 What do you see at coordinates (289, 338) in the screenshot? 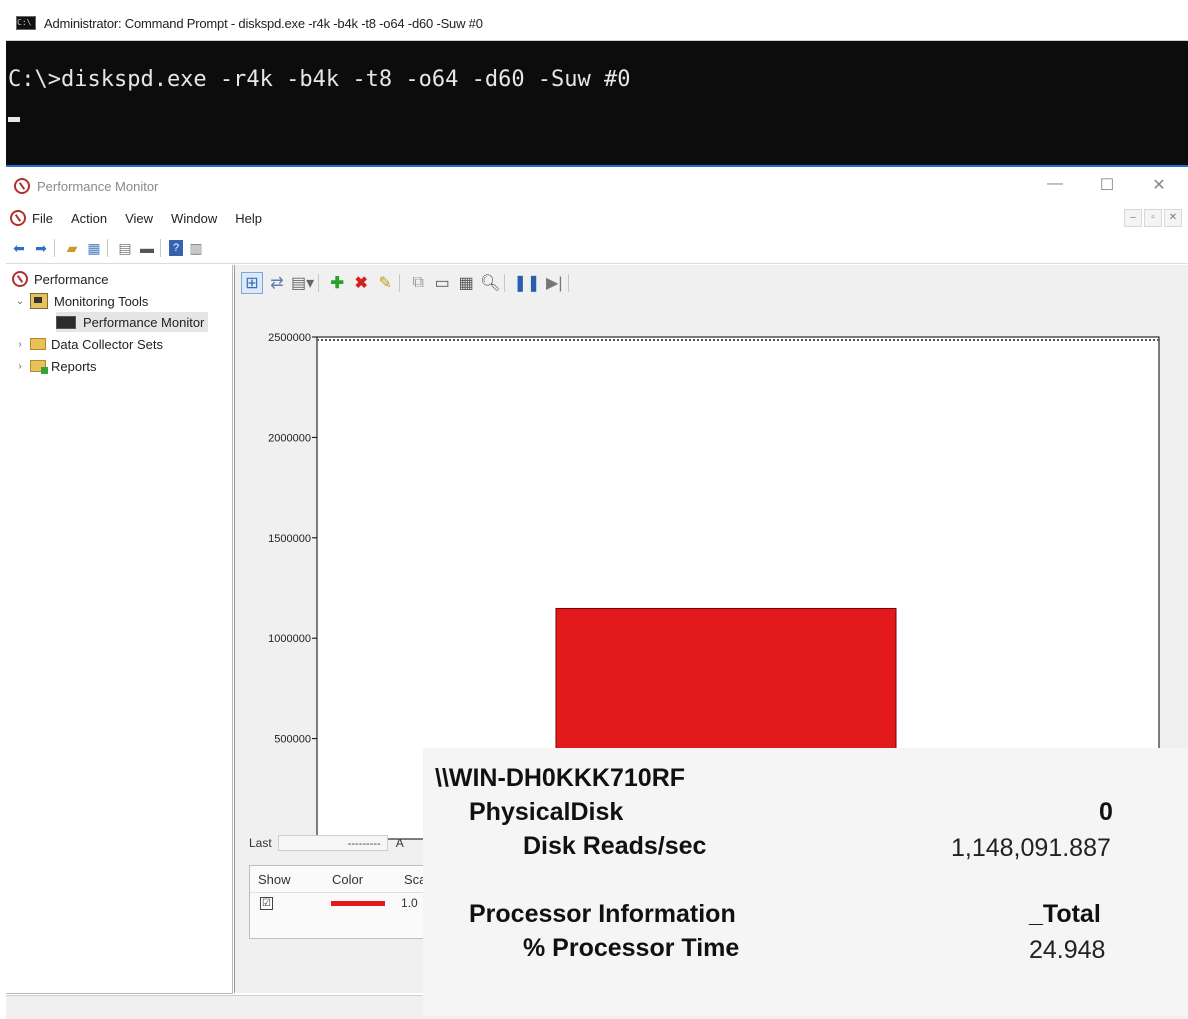
I see `y-tick-label: 2500000` at bounding box center [289, 338].